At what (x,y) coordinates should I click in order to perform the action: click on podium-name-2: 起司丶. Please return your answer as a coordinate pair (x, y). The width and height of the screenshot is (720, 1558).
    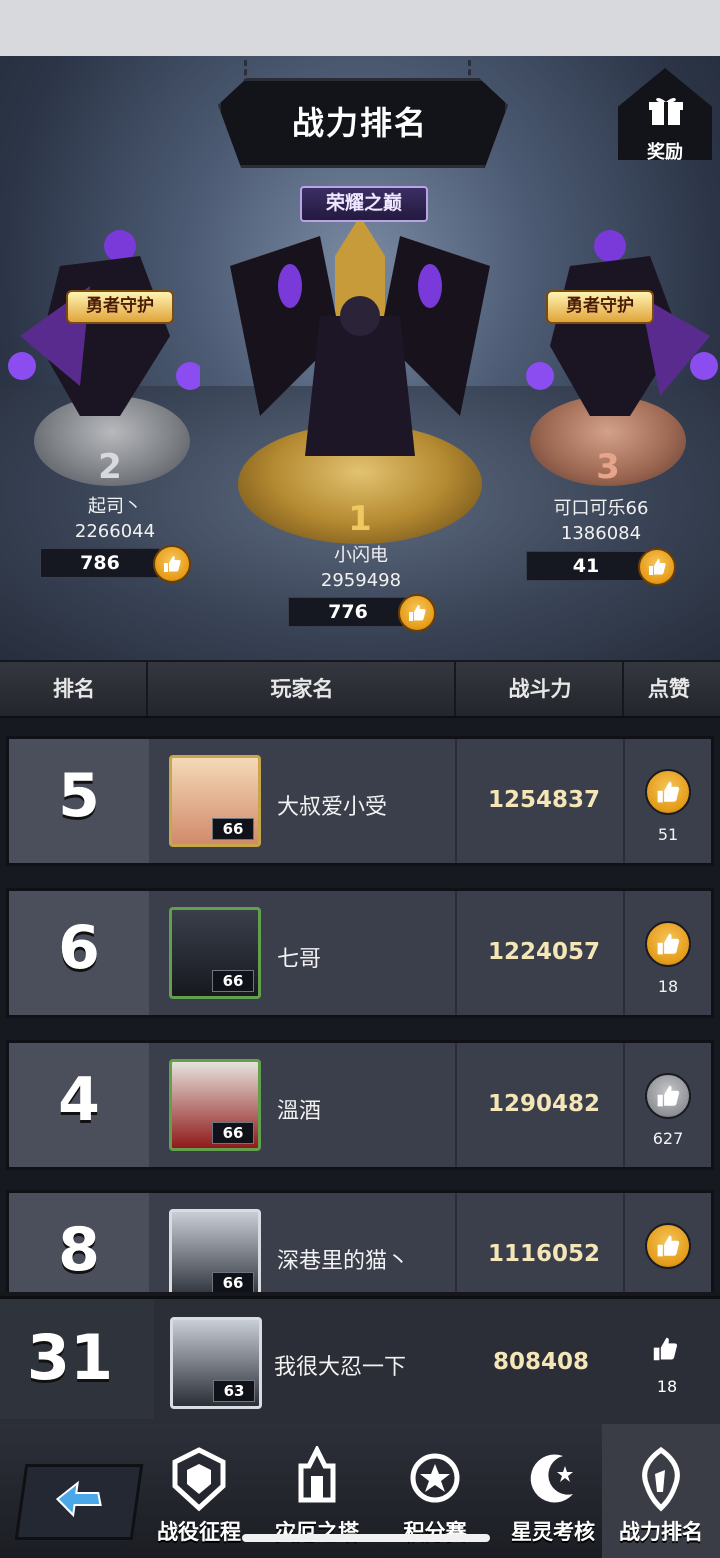
    Looking at the image, I should click on (115, 506).